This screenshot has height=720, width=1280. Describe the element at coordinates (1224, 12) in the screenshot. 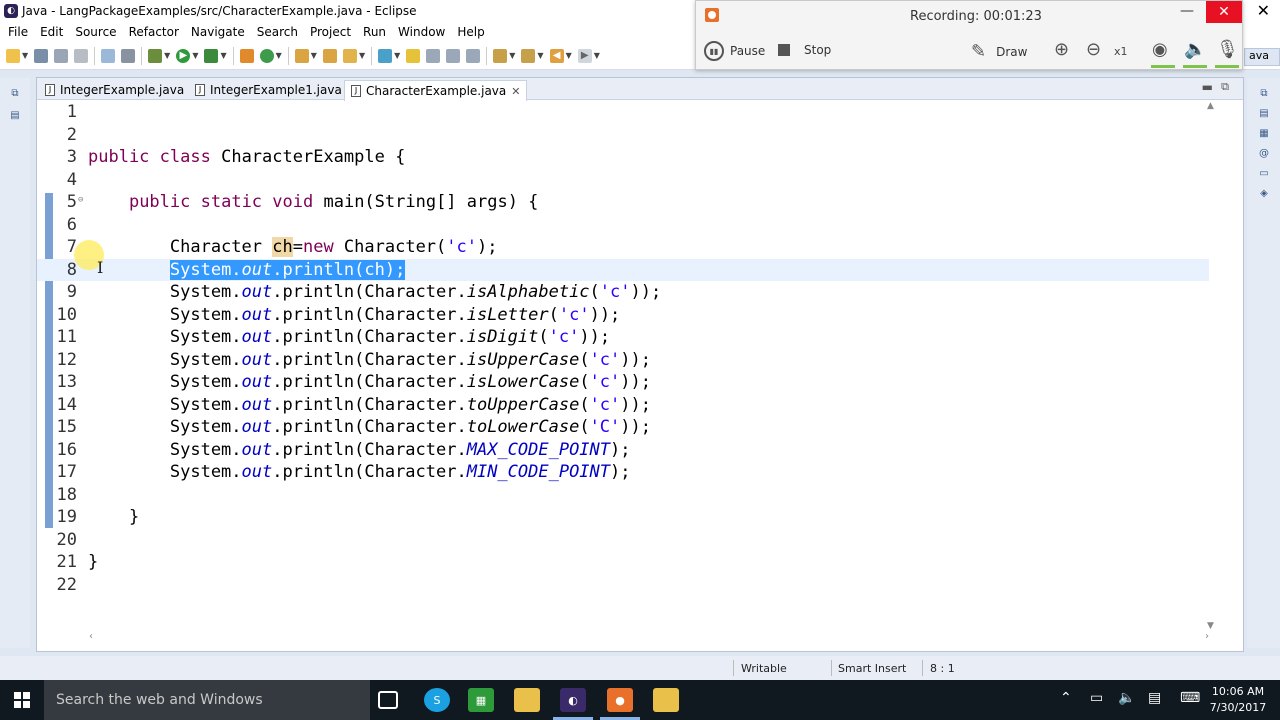

I see `recorder-close-button: ✕` at that location.